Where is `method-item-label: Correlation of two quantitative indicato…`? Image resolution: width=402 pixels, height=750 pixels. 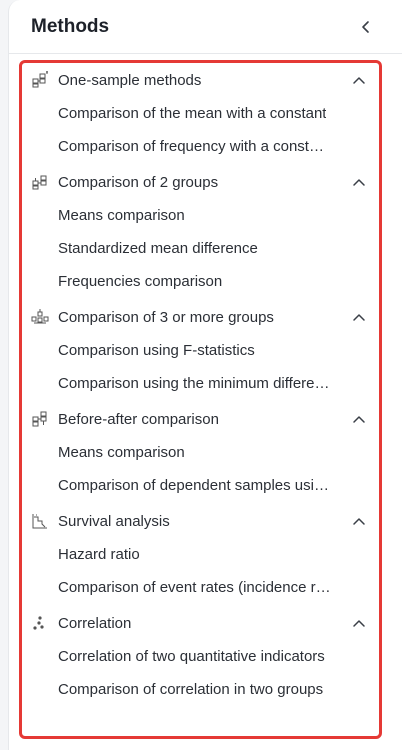 method-item-label: Correlation of two quantitative indicato… is located at coordinates (191, 656).